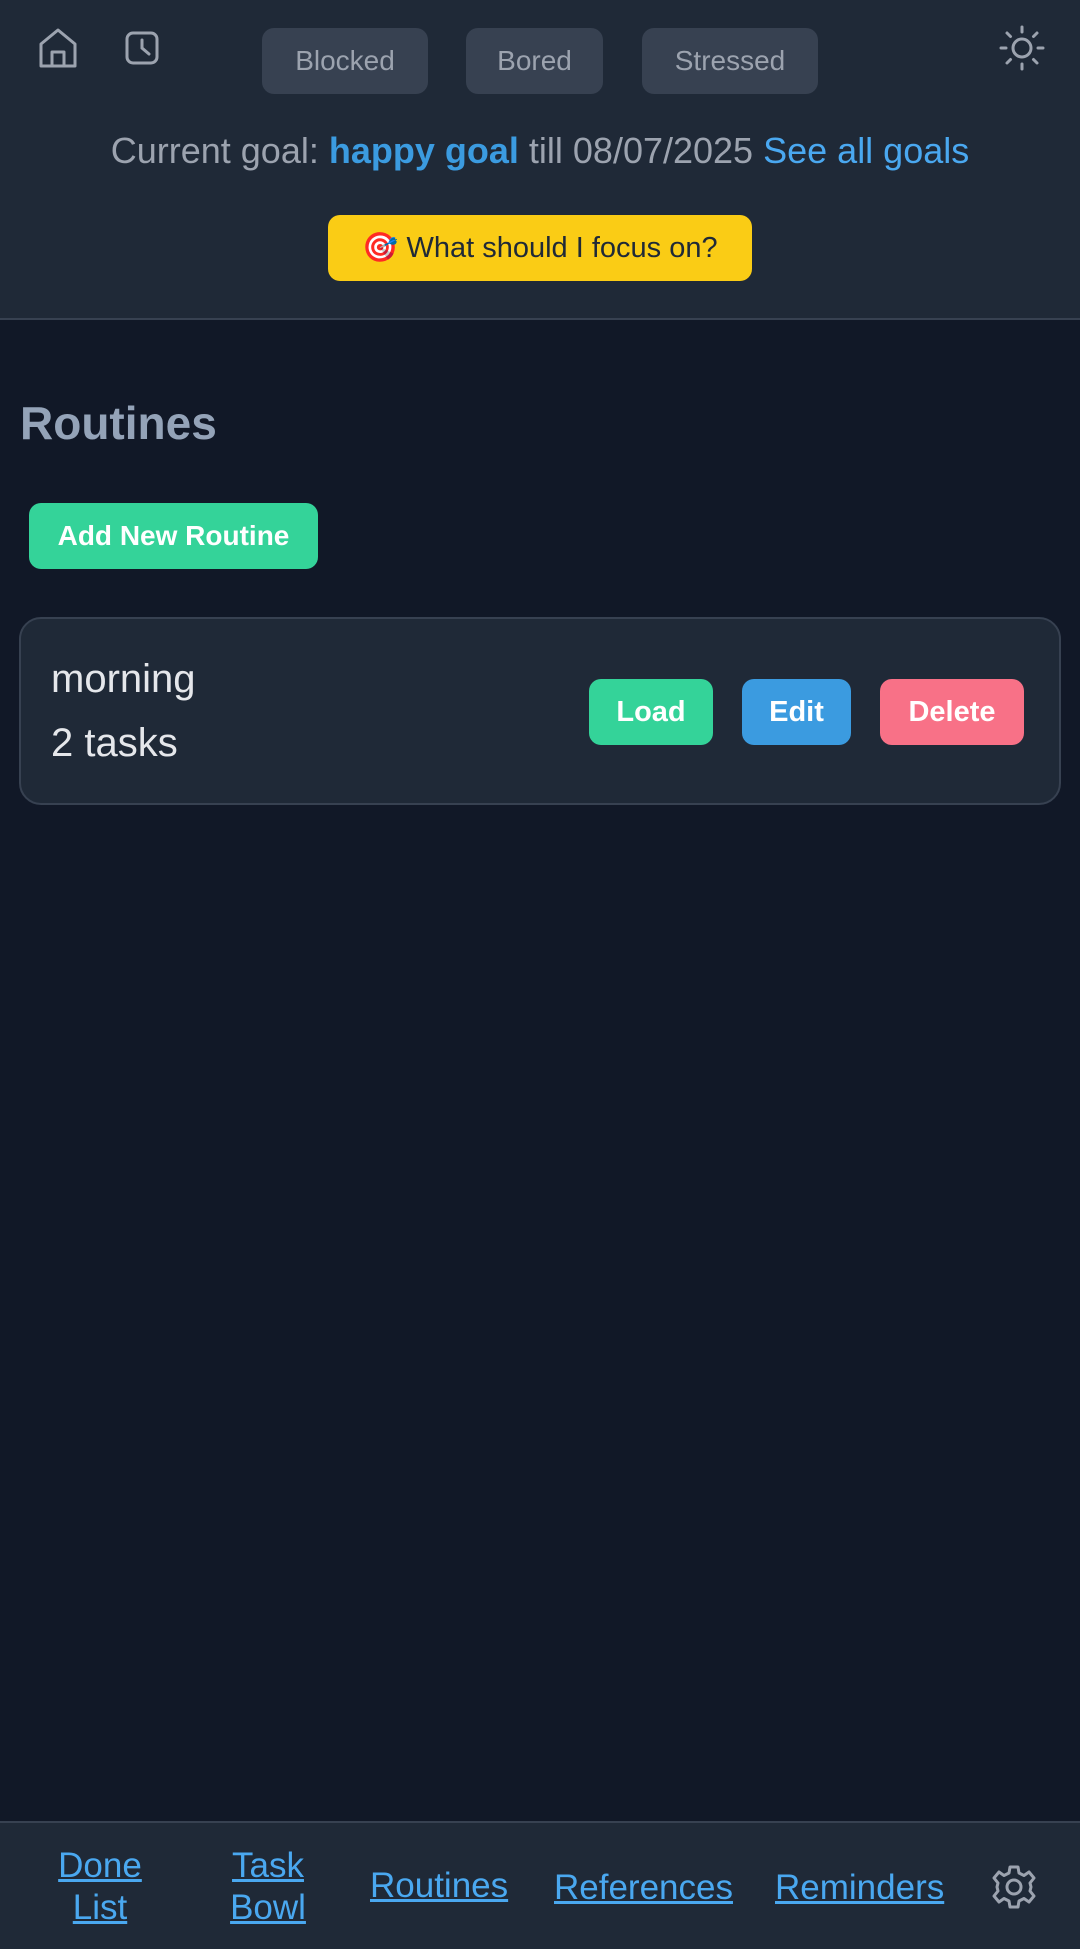 This screenshot has width=1080, height=1949. What do you see at coordinates (534, 61) in the screenshot?
I see `mood-bored-button: Bored` at bounding box center [534, 61].